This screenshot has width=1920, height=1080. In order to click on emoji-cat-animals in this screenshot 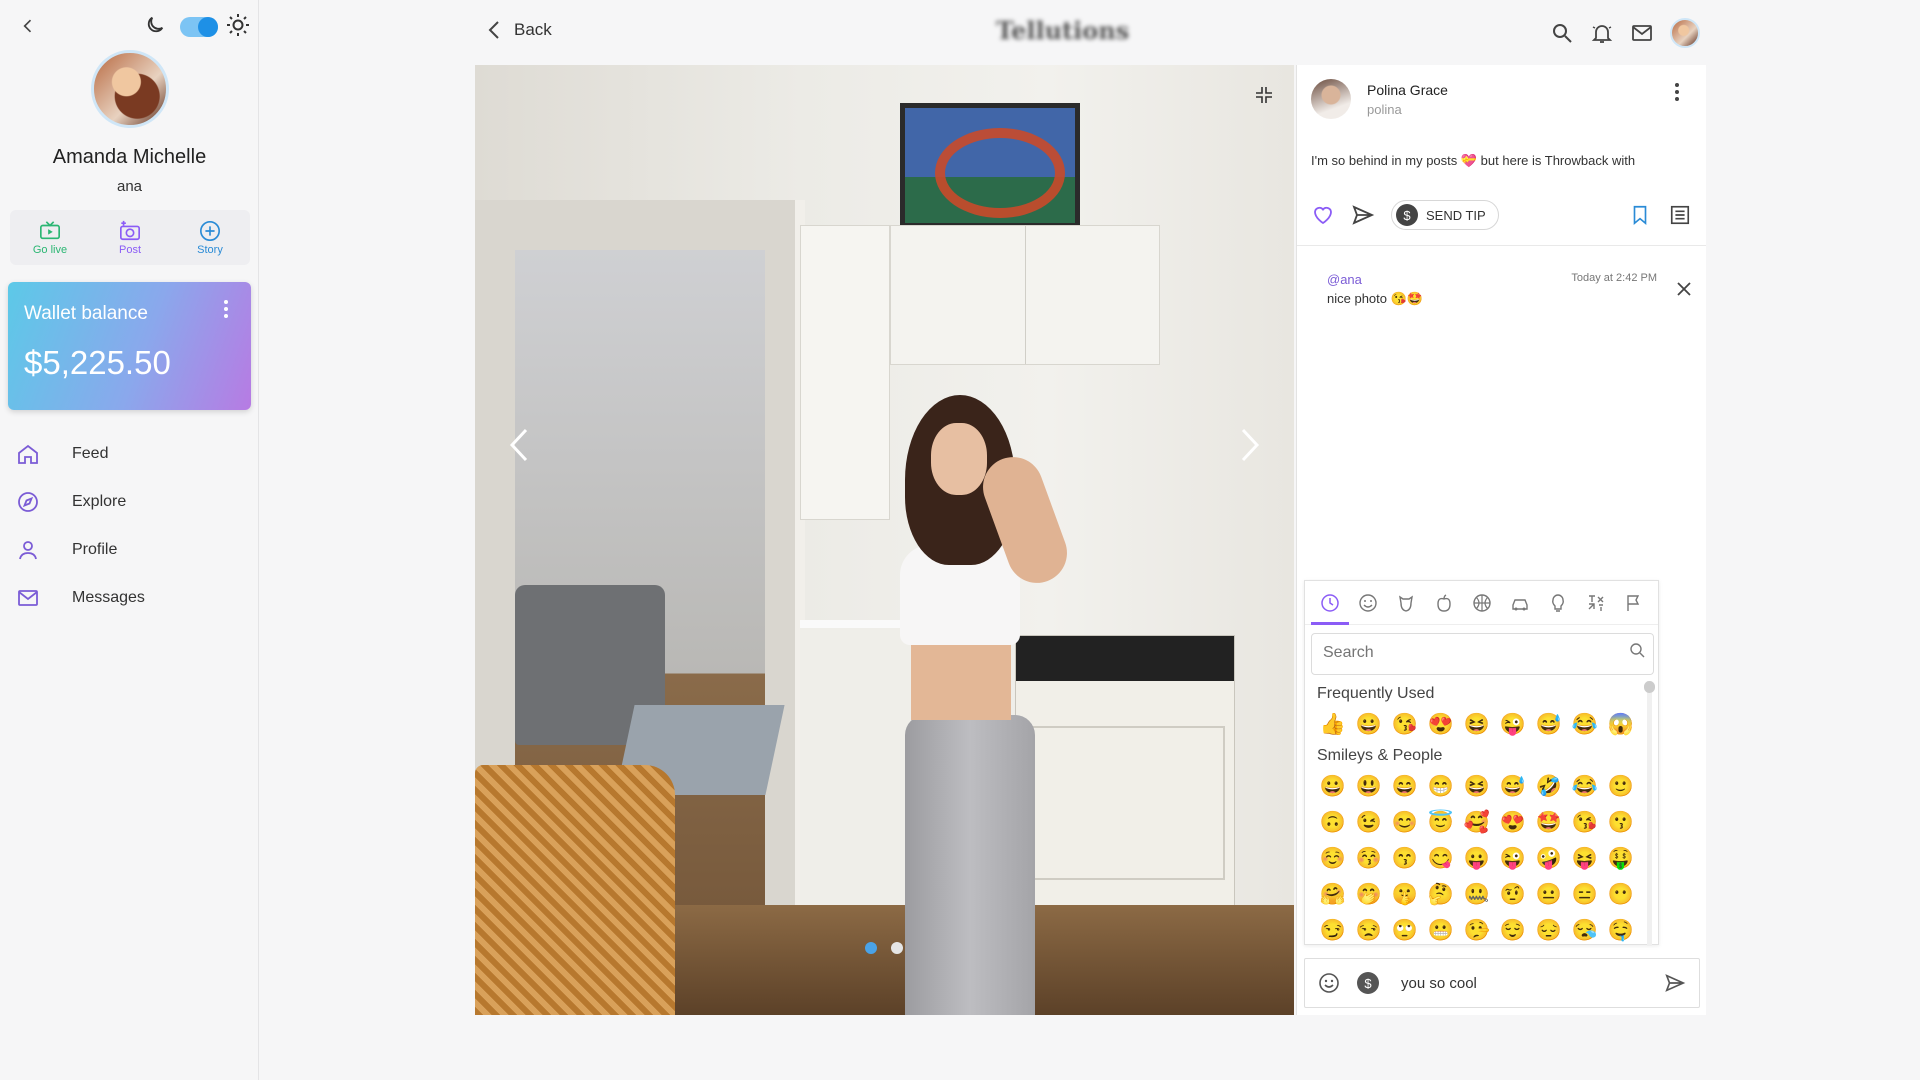, I will do `click(1406, 603)`.